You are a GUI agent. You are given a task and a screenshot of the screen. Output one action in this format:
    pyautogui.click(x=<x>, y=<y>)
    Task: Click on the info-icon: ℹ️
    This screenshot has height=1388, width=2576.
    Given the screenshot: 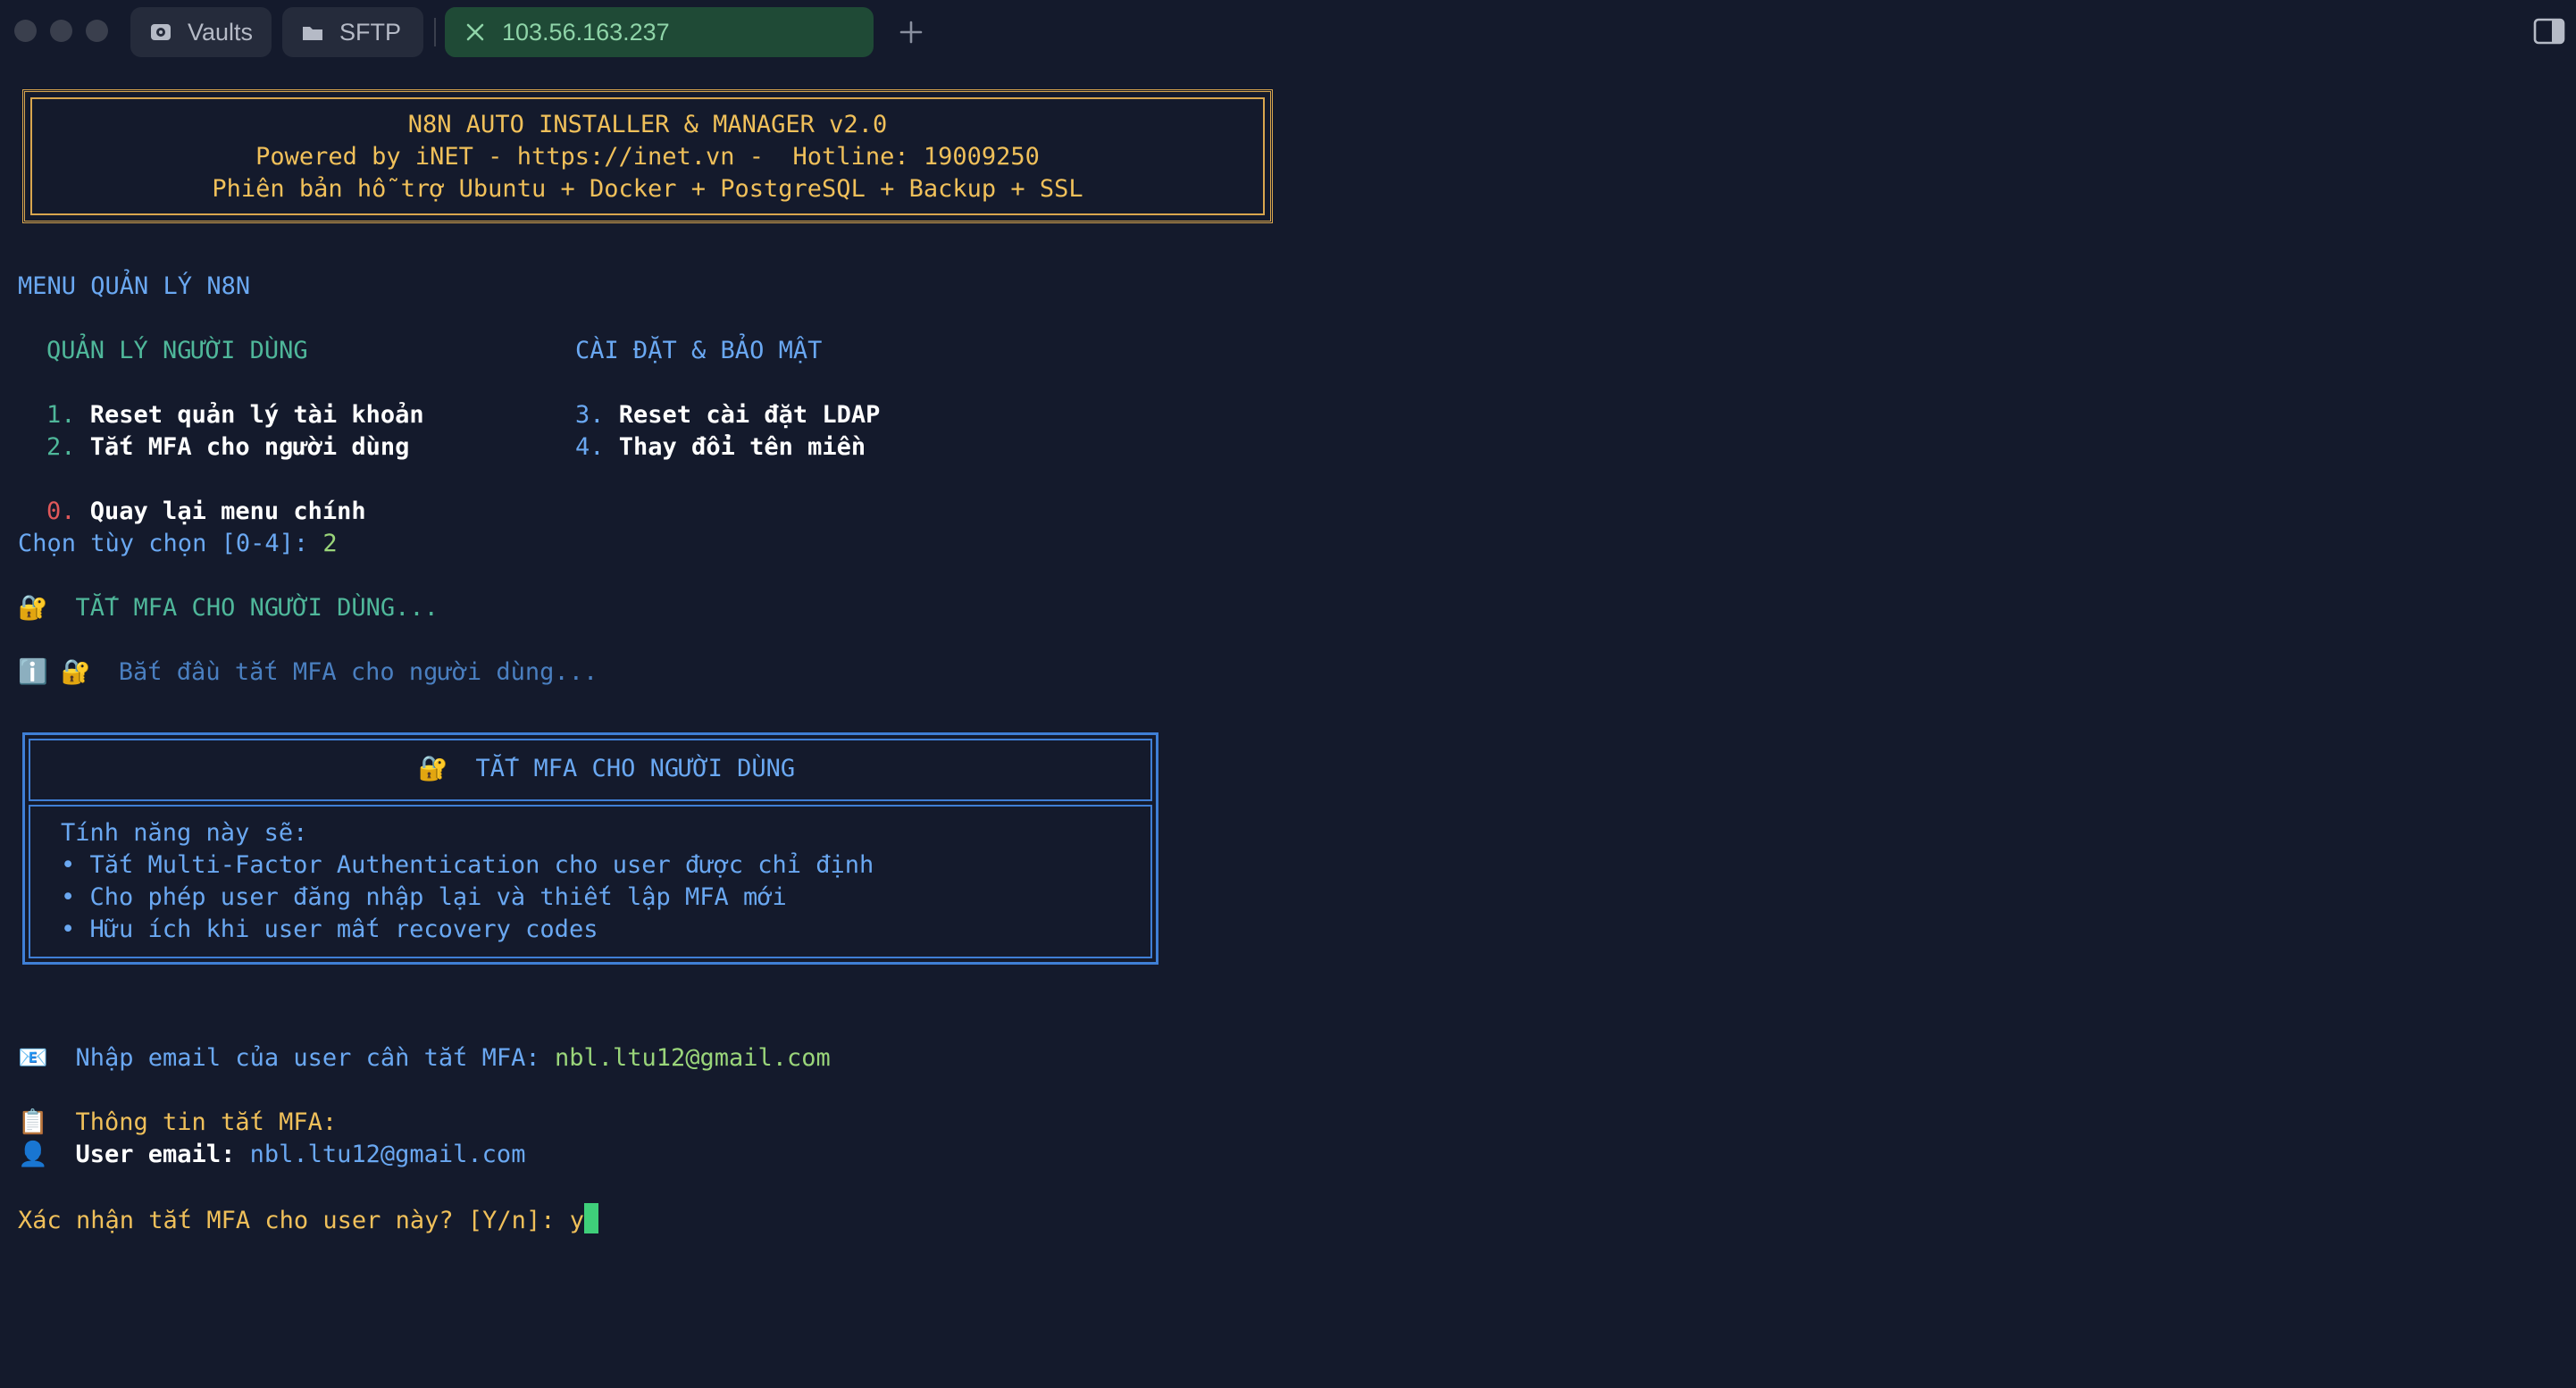 What is the action you would take?
    pyautogui.click(x=33, y=672)
    